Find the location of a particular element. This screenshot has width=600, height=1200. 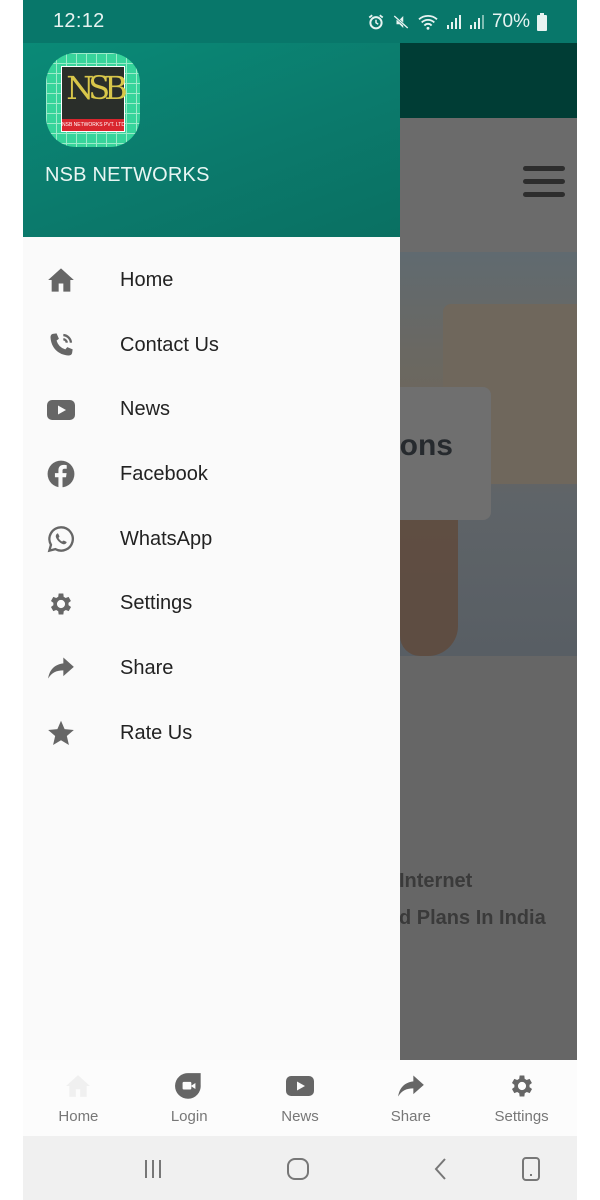

menu-item-label: Share is located at coordinates (147, 667).